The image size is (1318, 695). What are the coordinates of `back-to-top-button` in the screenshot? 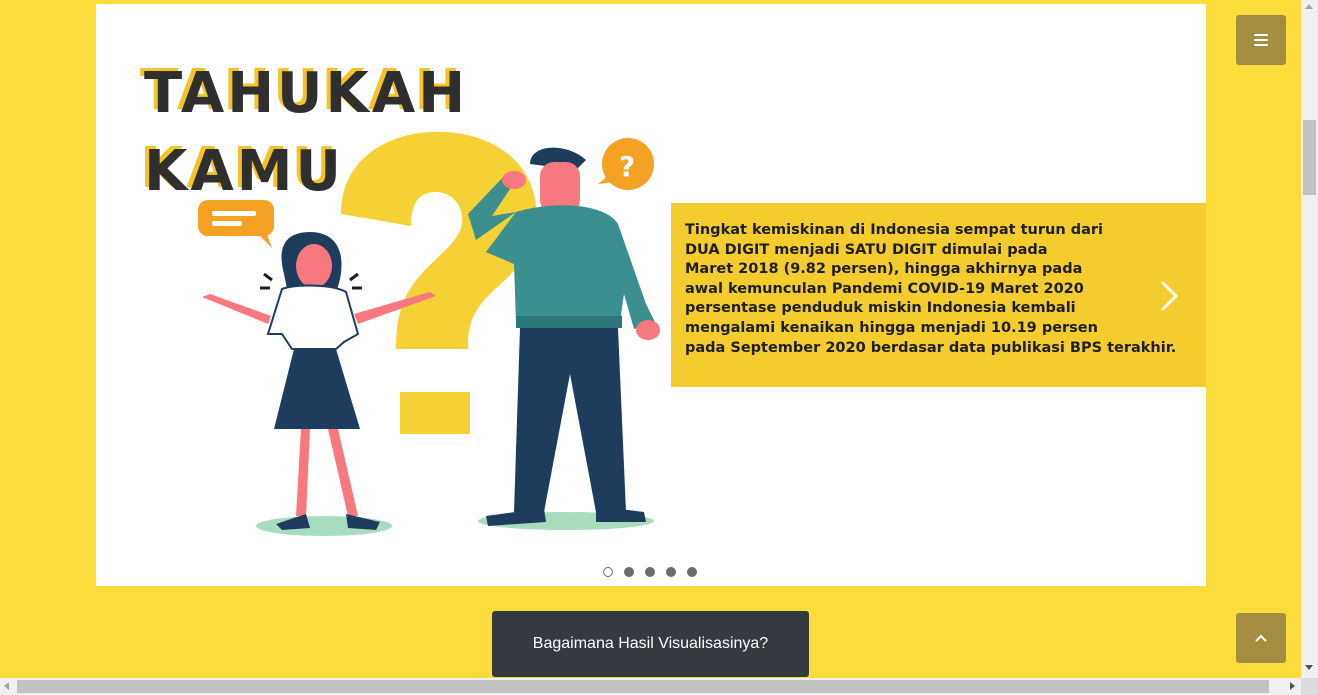 It's located at (1261, 638).